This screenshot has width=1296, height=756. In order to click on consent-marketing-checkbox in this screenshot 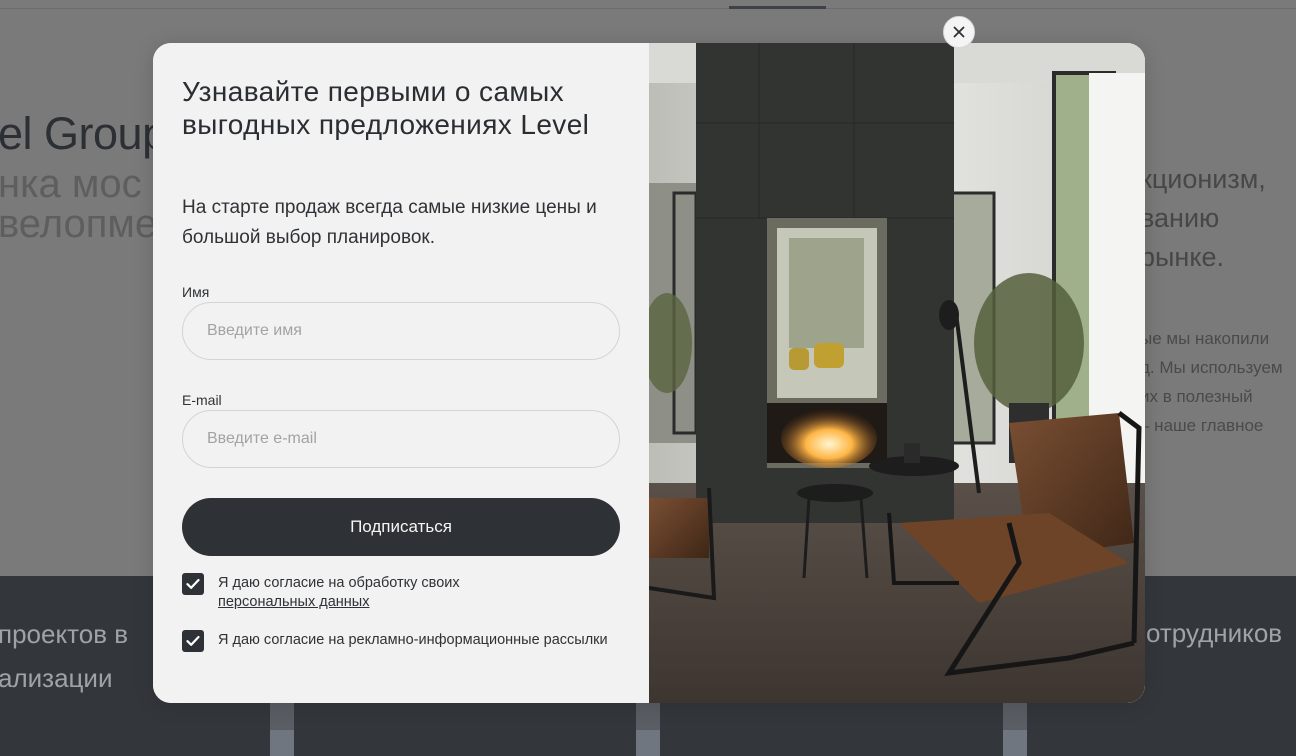, I will do `click(193, 641)`.